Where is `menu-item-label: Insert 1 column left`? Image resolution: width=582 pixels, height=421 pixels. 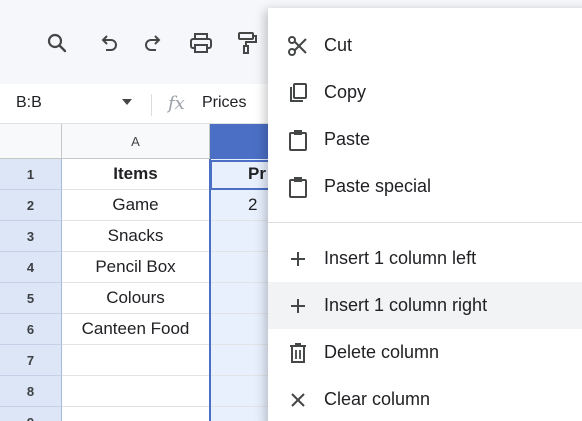
menu-item-label: Insert 1 column left is located at coordinates (400, 258).